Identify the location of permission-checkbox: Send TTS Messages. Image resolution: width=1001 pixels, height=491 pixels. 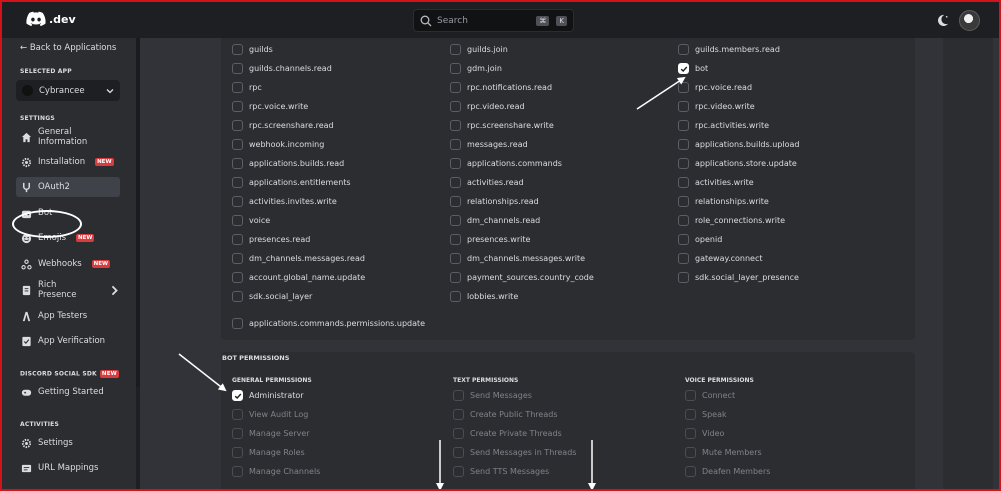
(501, 471).